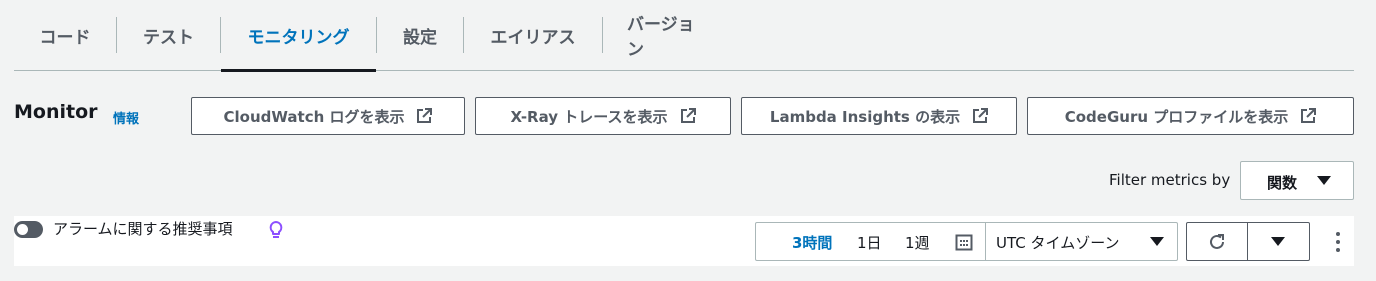 Image resolution: width=1376 pixels, height=281 pixels. Describe the element at coordinates (589, 116) in the screenshot. I see `button-label: X-Ray トレースを表示` at that location.